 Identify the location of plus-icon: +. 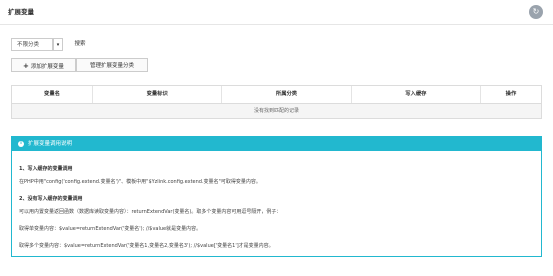
(26, 66).